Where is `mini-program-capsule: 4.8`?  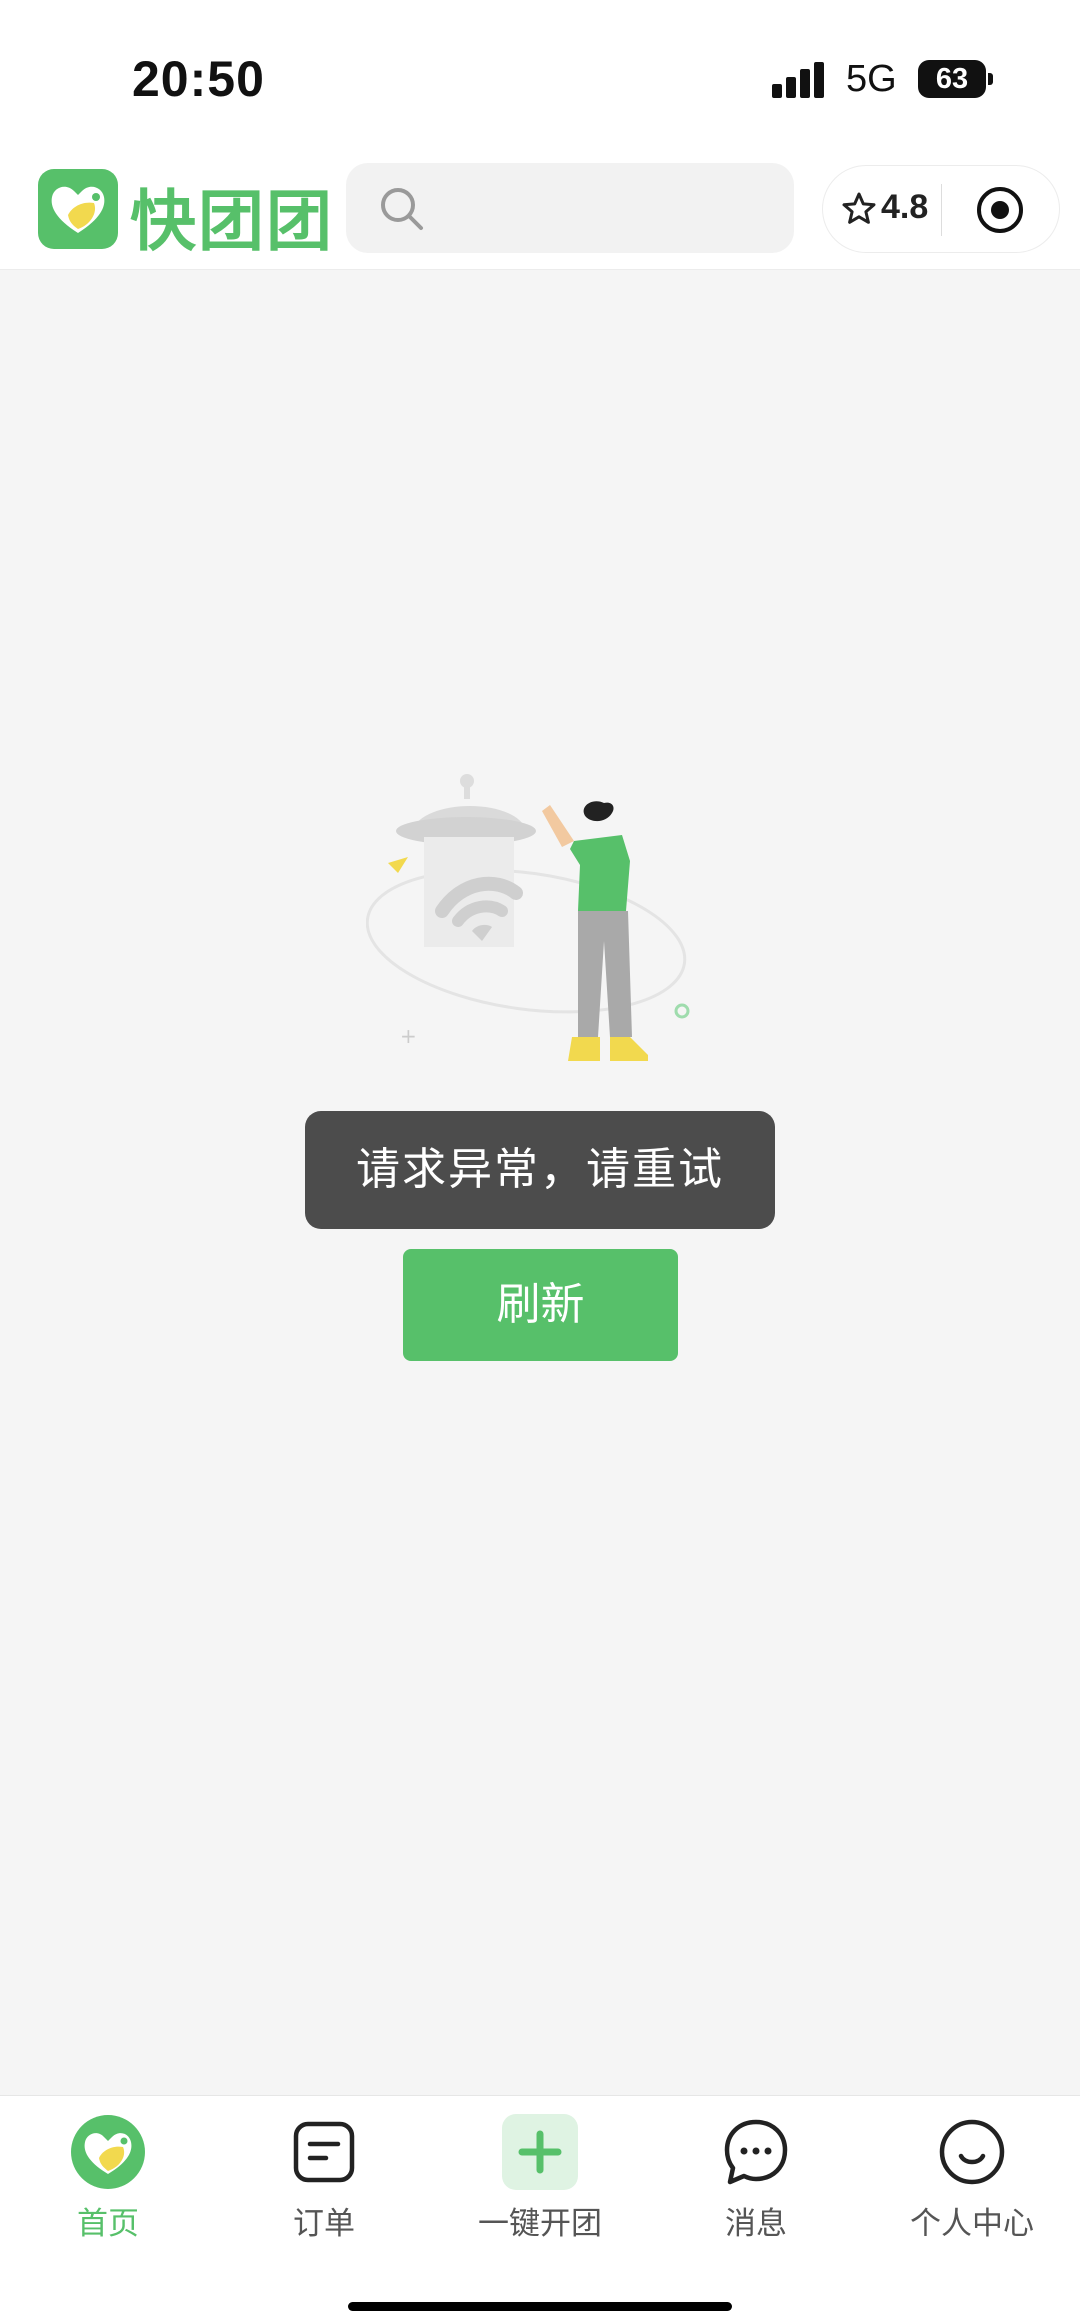 mini-program-capsule: 4.8 is located at coordinates (941, 209).